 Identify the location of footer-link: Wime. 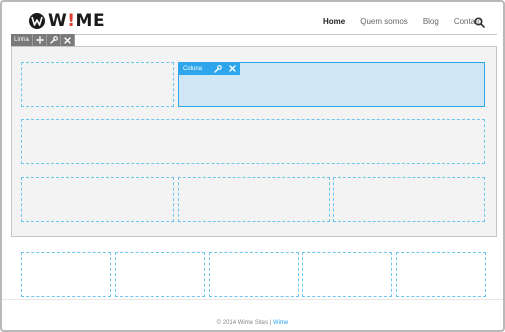
(280, 323).